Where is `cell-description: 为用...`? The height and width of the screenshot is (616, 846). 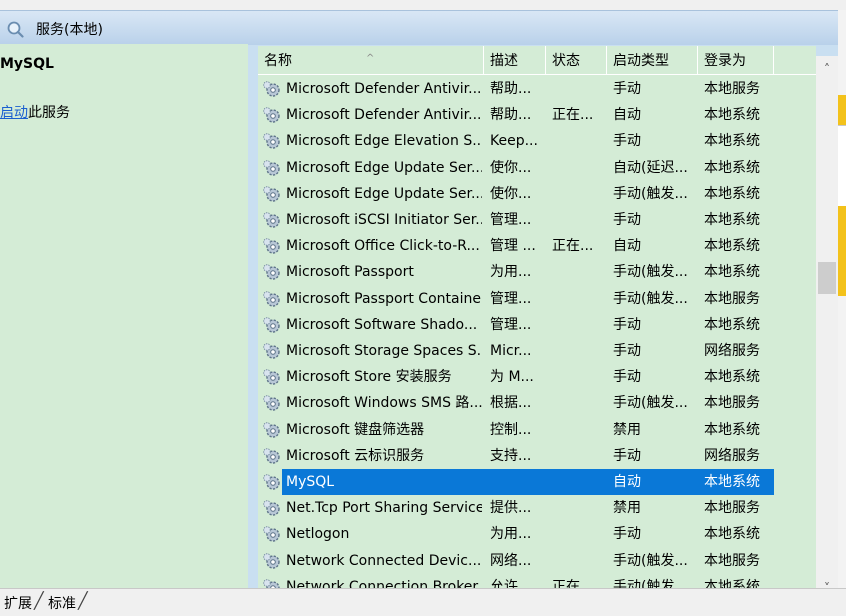
cell-description: 为用... is located at coordinates (511, 272).